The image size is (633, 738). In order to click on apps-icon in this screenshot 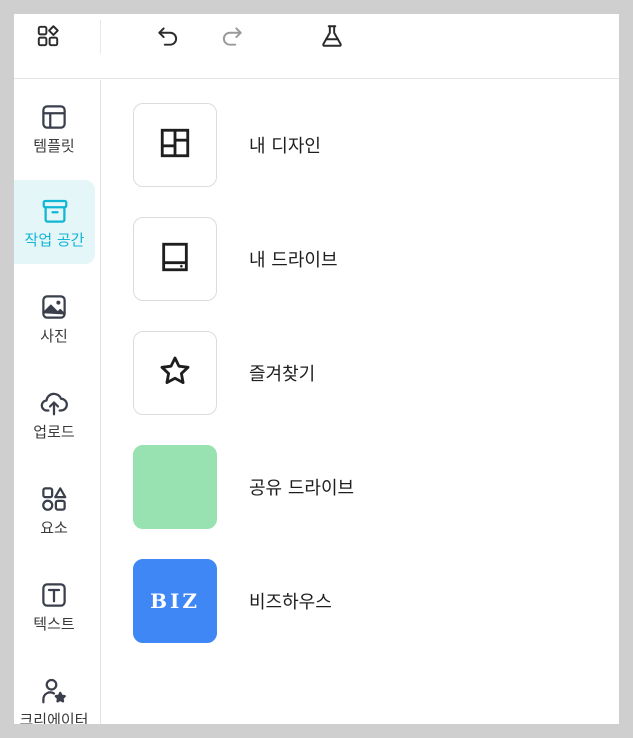, I will do `click(48, 38)`.